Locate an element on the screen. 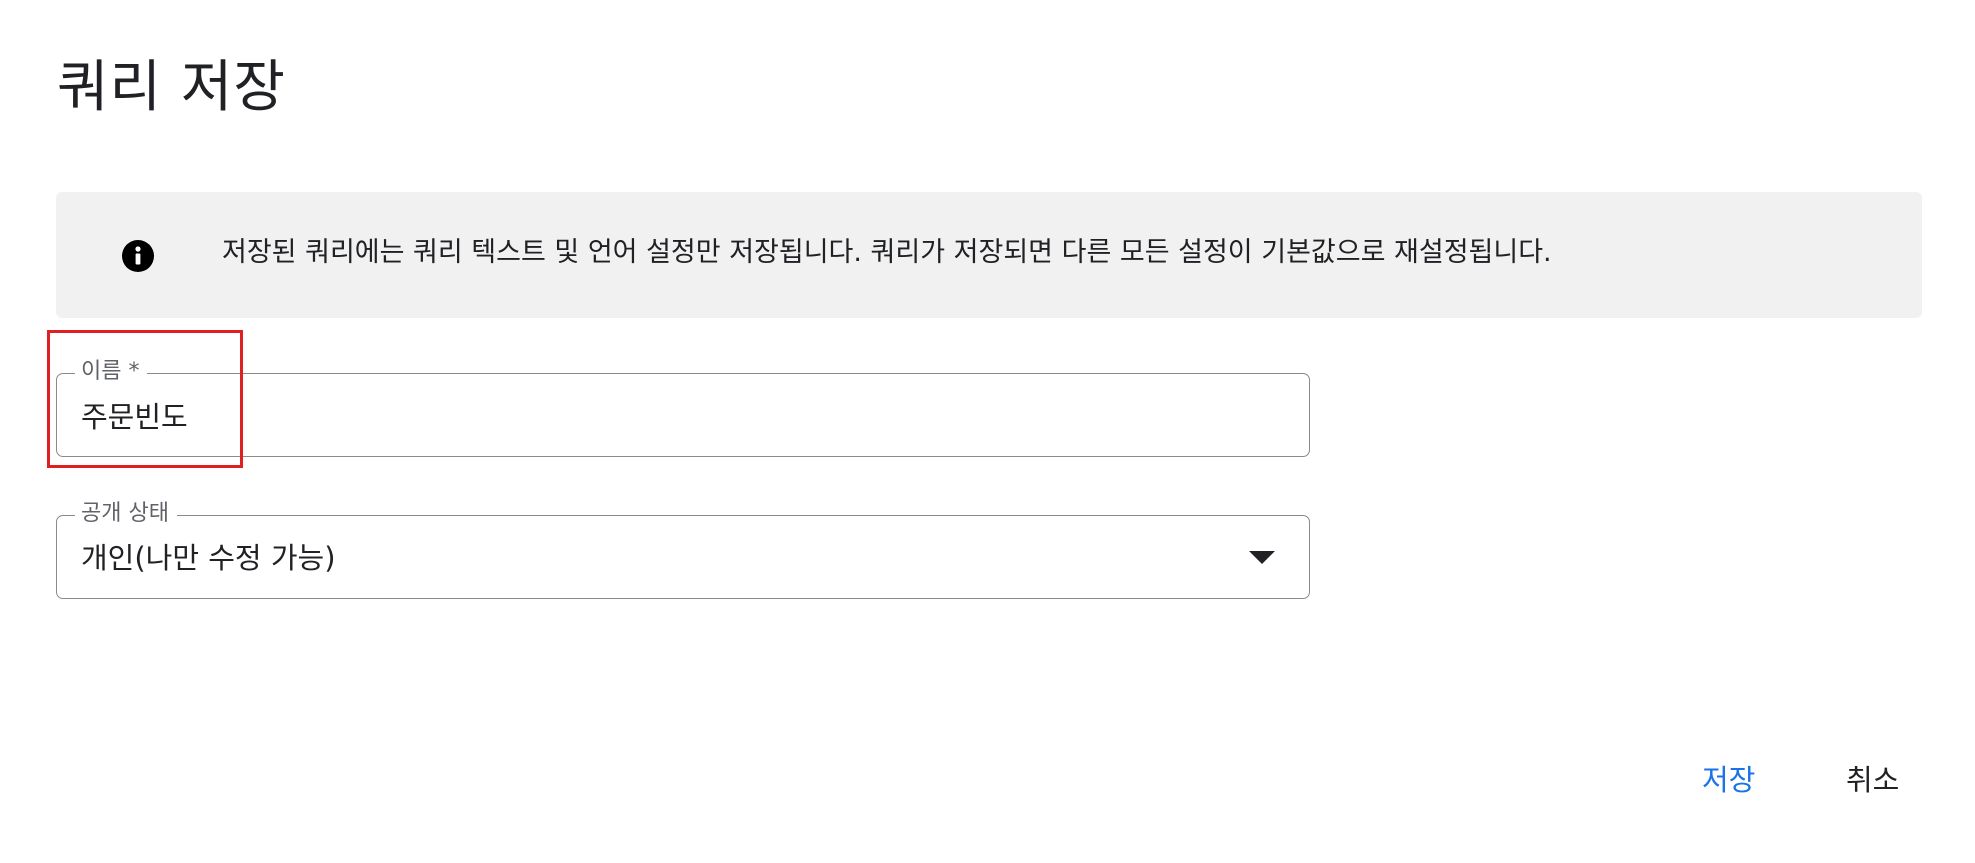 The image size is (1975, 863). info-icon is located at coordinates (138, 256).